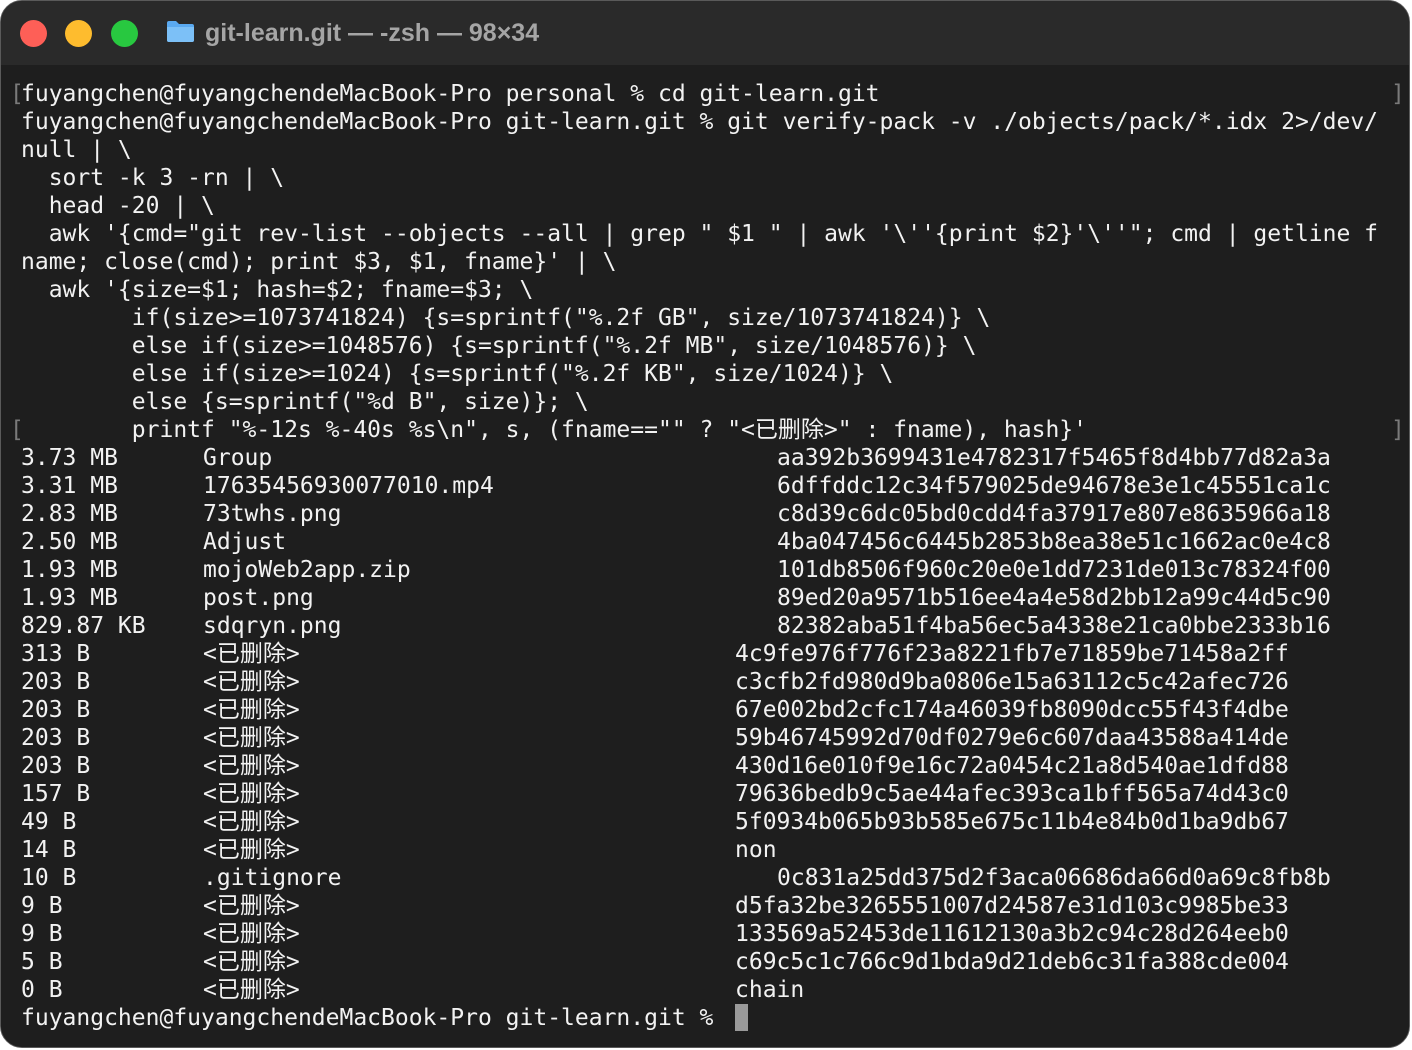 Image resolution: width=1412 pixels, height=1050 pixels. What do you see at coordinates (69, 458) in the screenshot?
I see `result-size: 3.73 MB` at bounding box center [69, 458].